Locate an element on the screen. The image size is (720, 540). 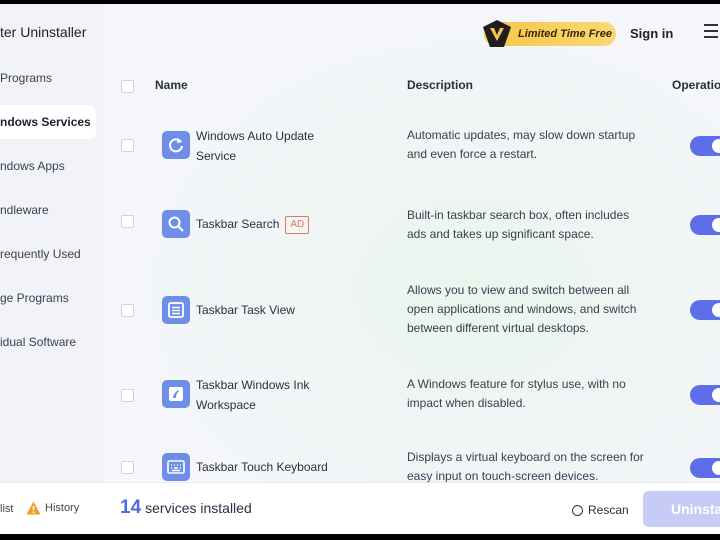
service-name: Taskbar Touch Keyboard is located at coordinates (262, 467).